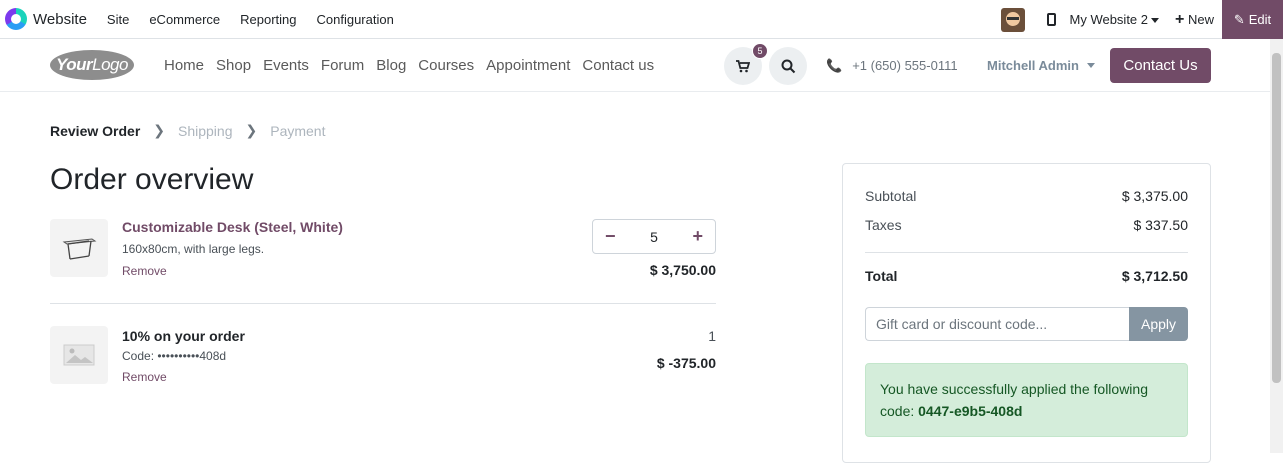 Image resolution: width=1283 pixels, height=463 pixels. What do you see at coordinates (697, 236) in the screenshot?
I see `plus-button: +` at bounding box center [697, 236].